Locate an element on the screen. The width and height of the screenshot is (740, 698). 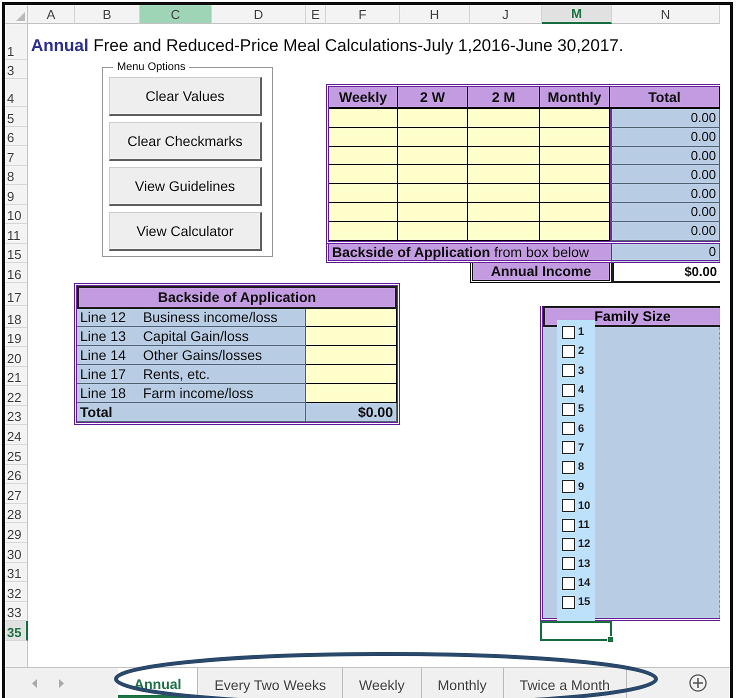
row-header: 11 is located at coordinates (16, 234).